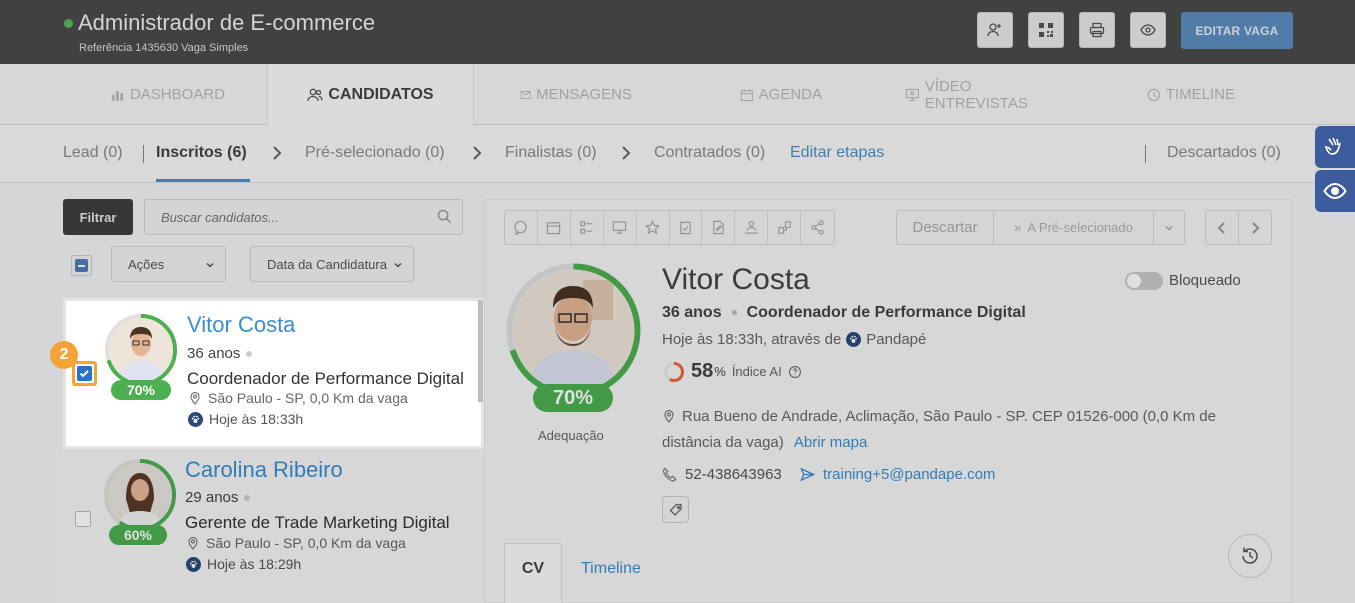 Image resolution: width=1355 pixels, height=603 pixels. What do you see at coordinates (1097, 30) in the screenshot?
I see `print-button` at bounding box center [1097, 30].